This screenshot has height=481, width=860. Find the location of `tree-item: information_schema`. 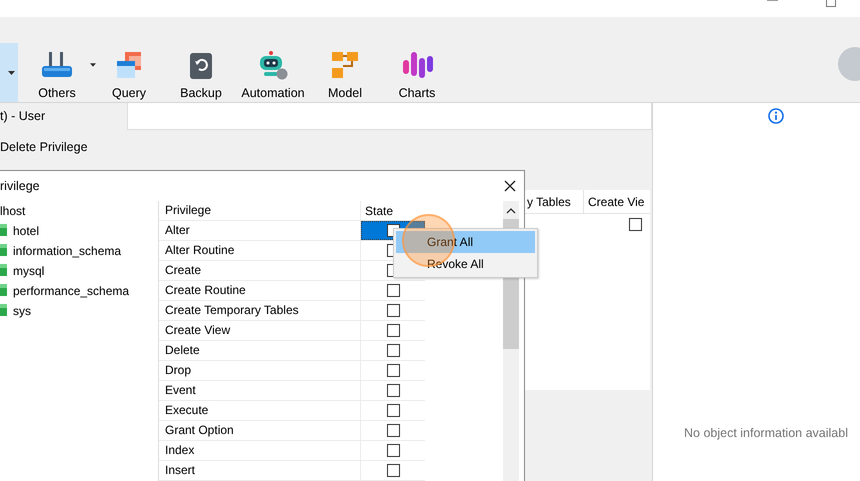

tree-item: information_schema is located at coordinates (67, 251).